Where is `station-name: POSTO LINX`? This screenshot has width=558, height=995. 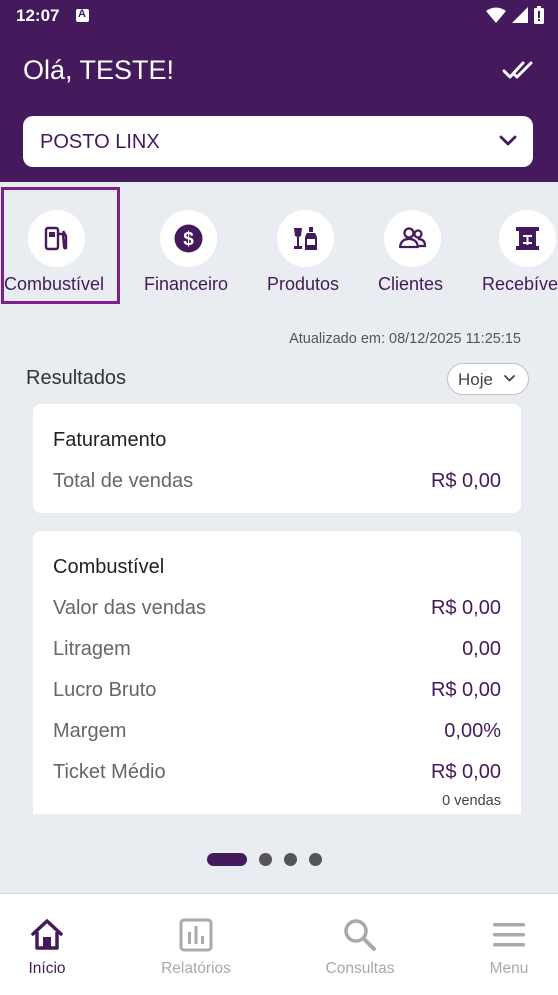
station-name: POSTO LINX is located at coordinates (100, 142).